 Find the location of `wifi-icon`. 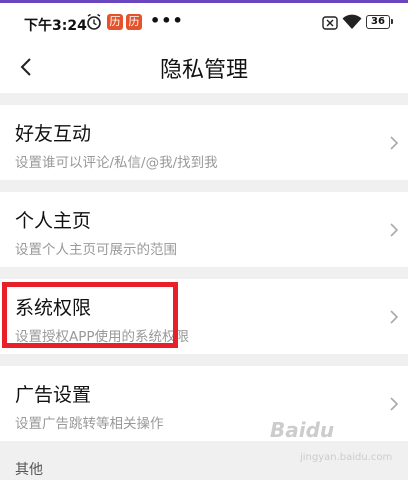

wifi-icon is located at coordinates (352, 24).